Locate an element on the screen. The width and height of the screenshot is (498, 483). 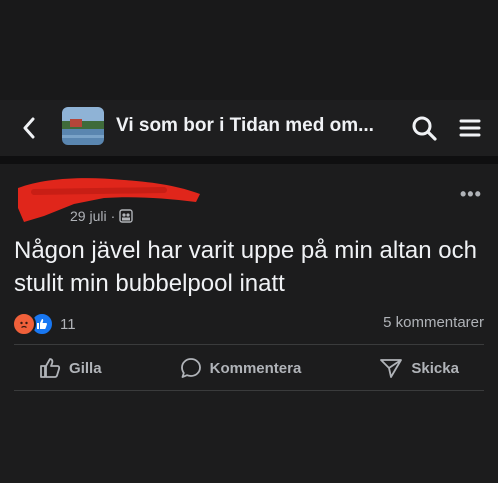
reactions-summary: 11 is located at coordinates (44, 324).